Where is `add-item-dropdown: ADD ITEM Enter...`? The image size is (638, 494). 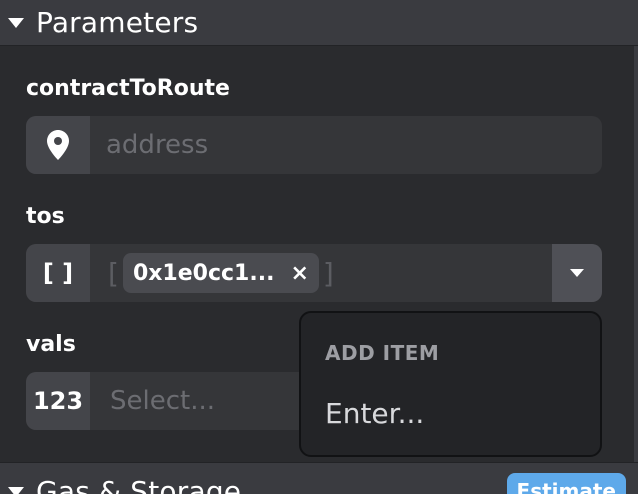 add-item-dropdown: ADD ITEM Enter... is located at coordinates (450, 384).